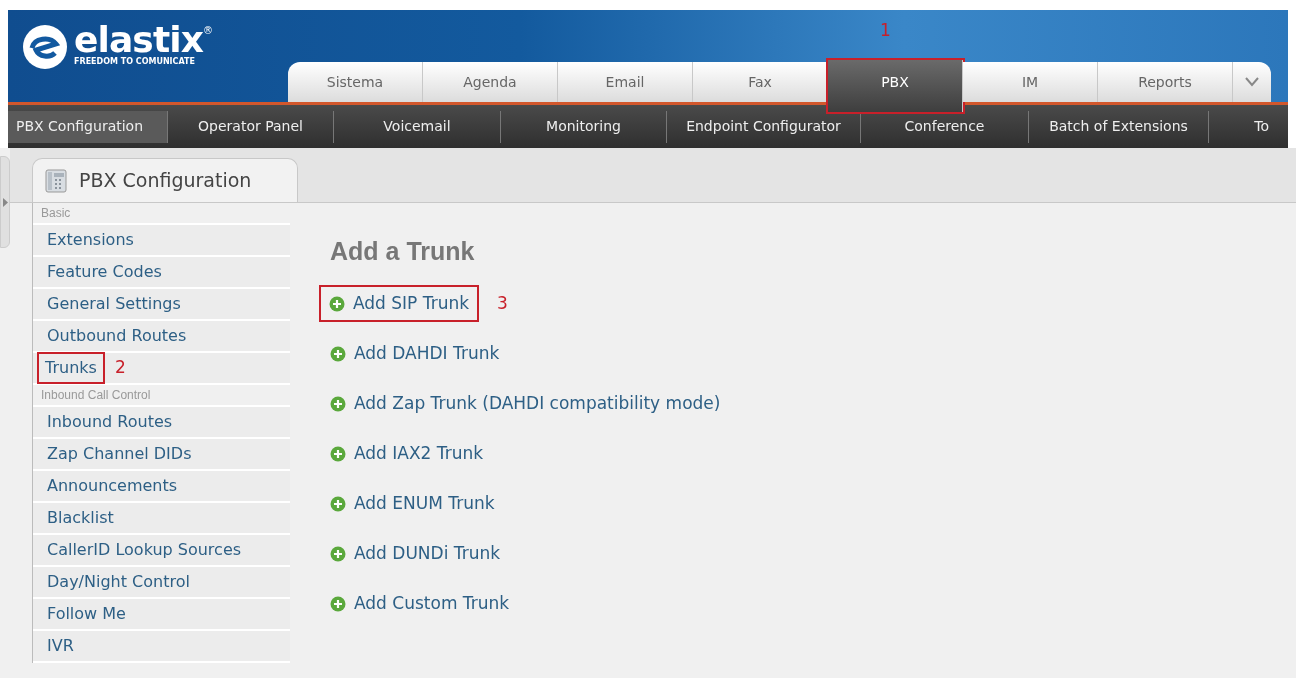 Image resolution: width=1296 pixels, height=678 pixels. What do you see at coordinates (80, 518) in the screenshot?
I see `sidebar-link: Blacklist` at bounding box center [80, 518].